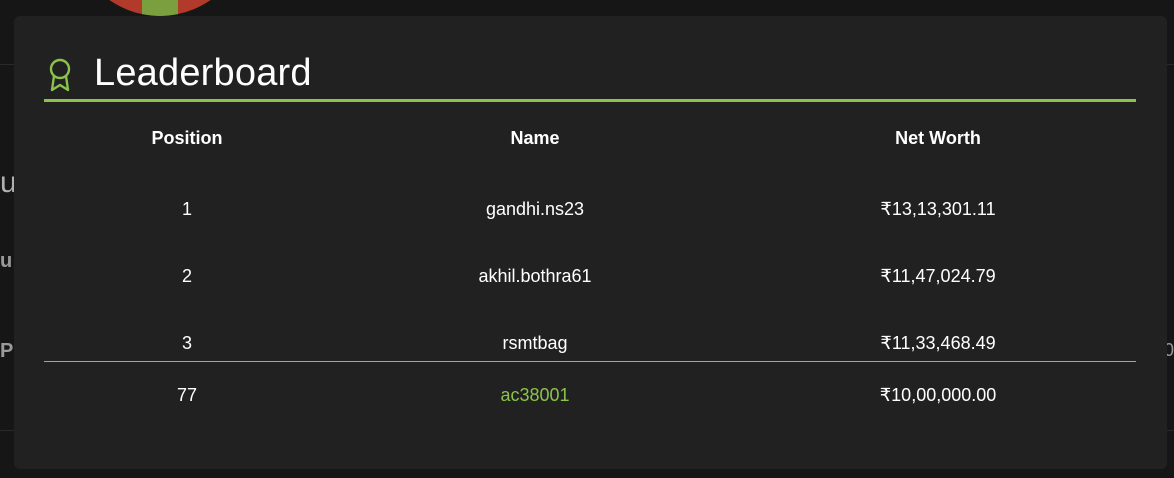 The image size is (1174, 478). What do you see at coordinates (186, 343) in the screenshot?
I see `position-cell: 3` at bounding box center [186, 343].